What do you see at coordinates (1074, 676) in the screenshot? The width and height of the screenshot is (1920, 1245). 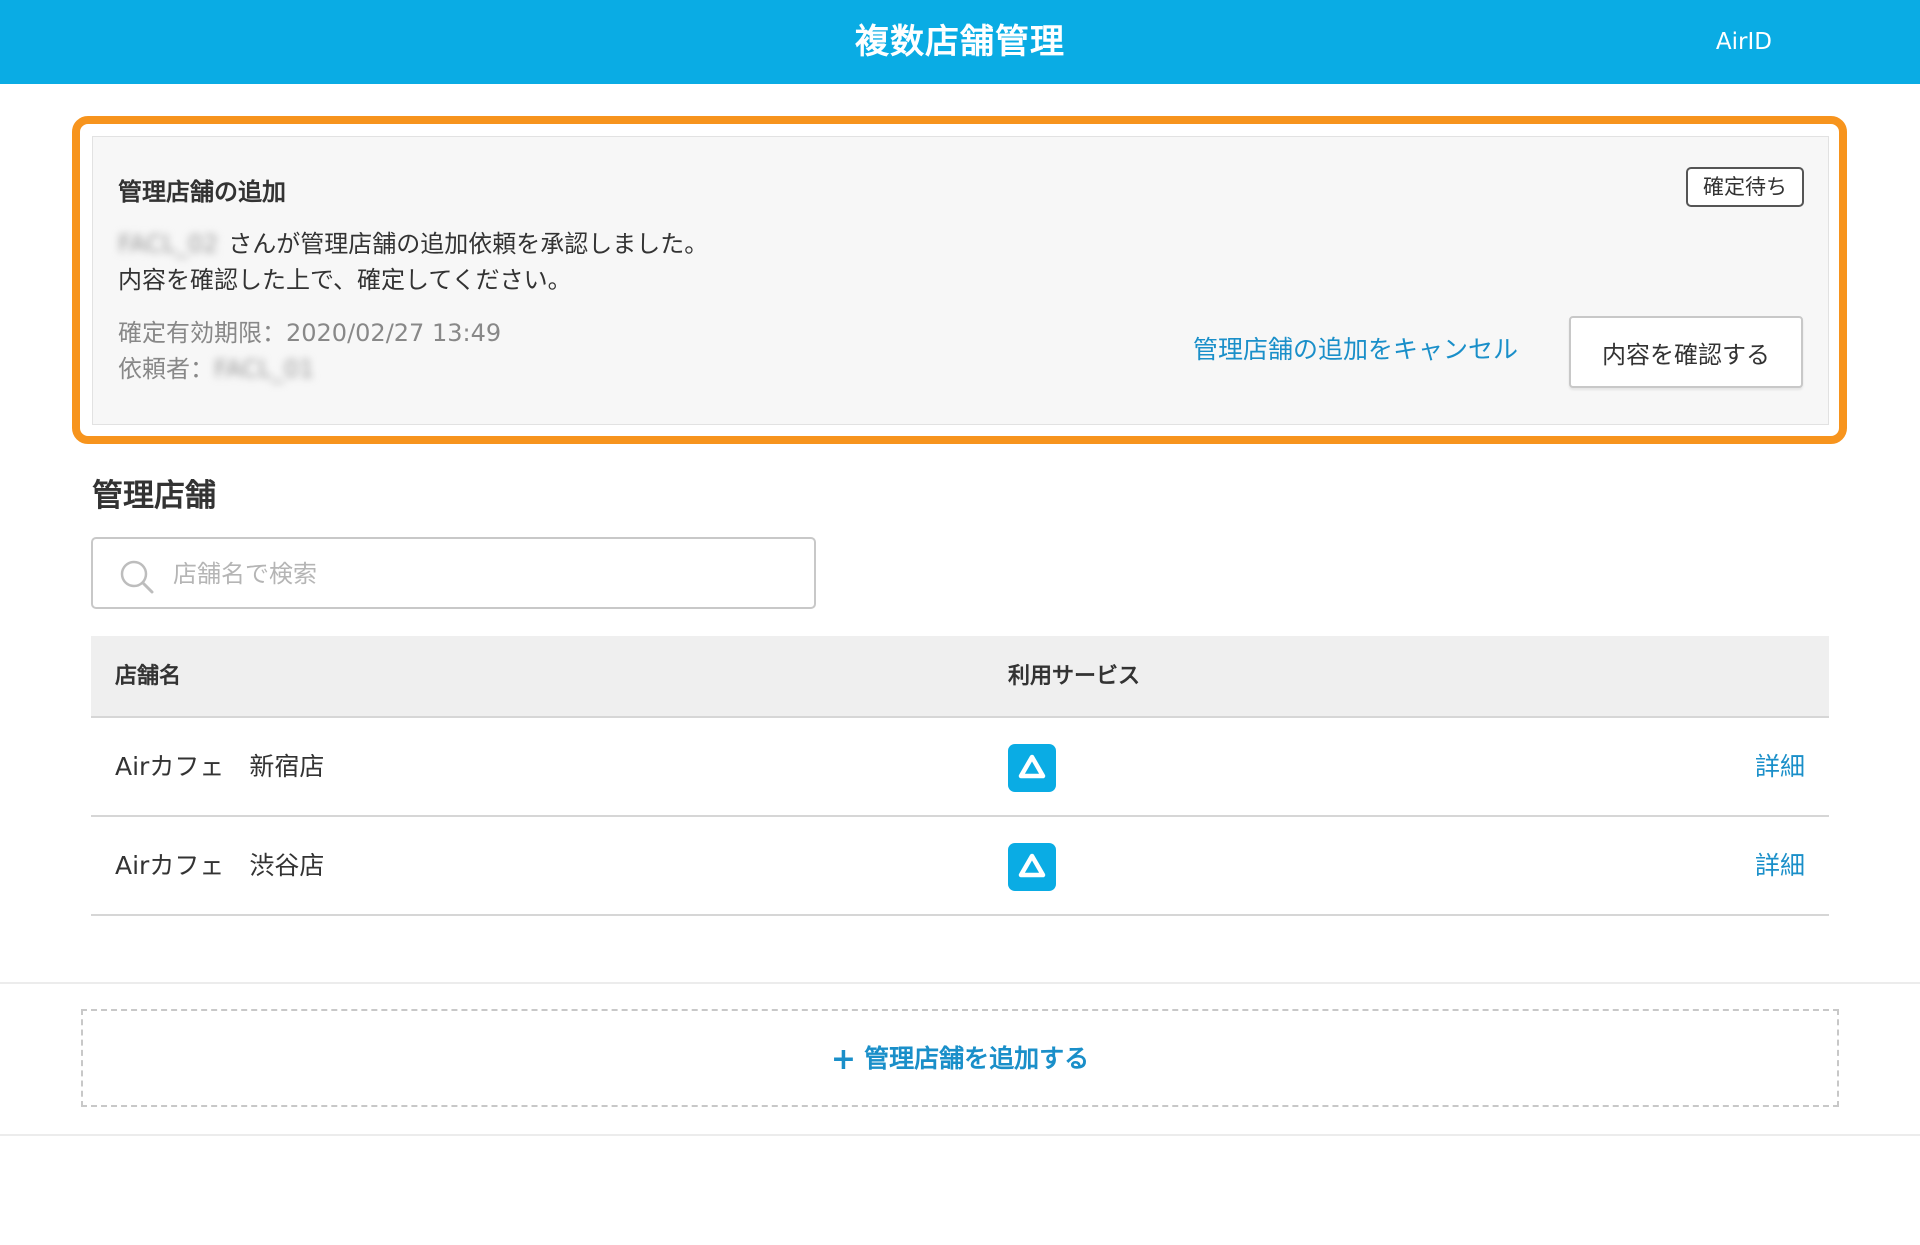 I see `column-header-services: 利用サービス` at bounding box center [1074, 676].